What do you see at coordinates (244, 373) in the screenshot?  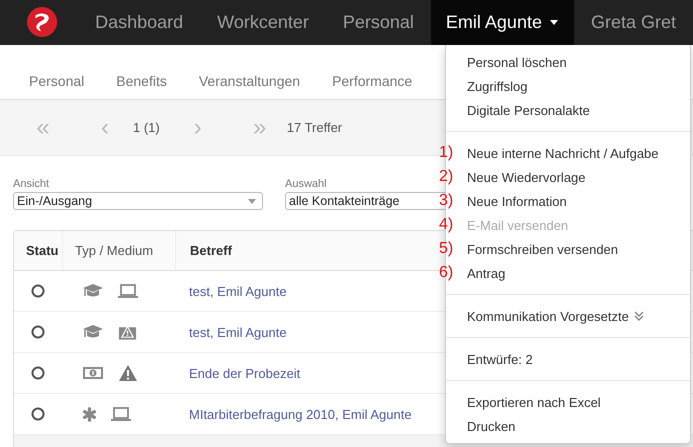 I see `subject-link: Ende der Probezeit` at bounding box center [244, 373].